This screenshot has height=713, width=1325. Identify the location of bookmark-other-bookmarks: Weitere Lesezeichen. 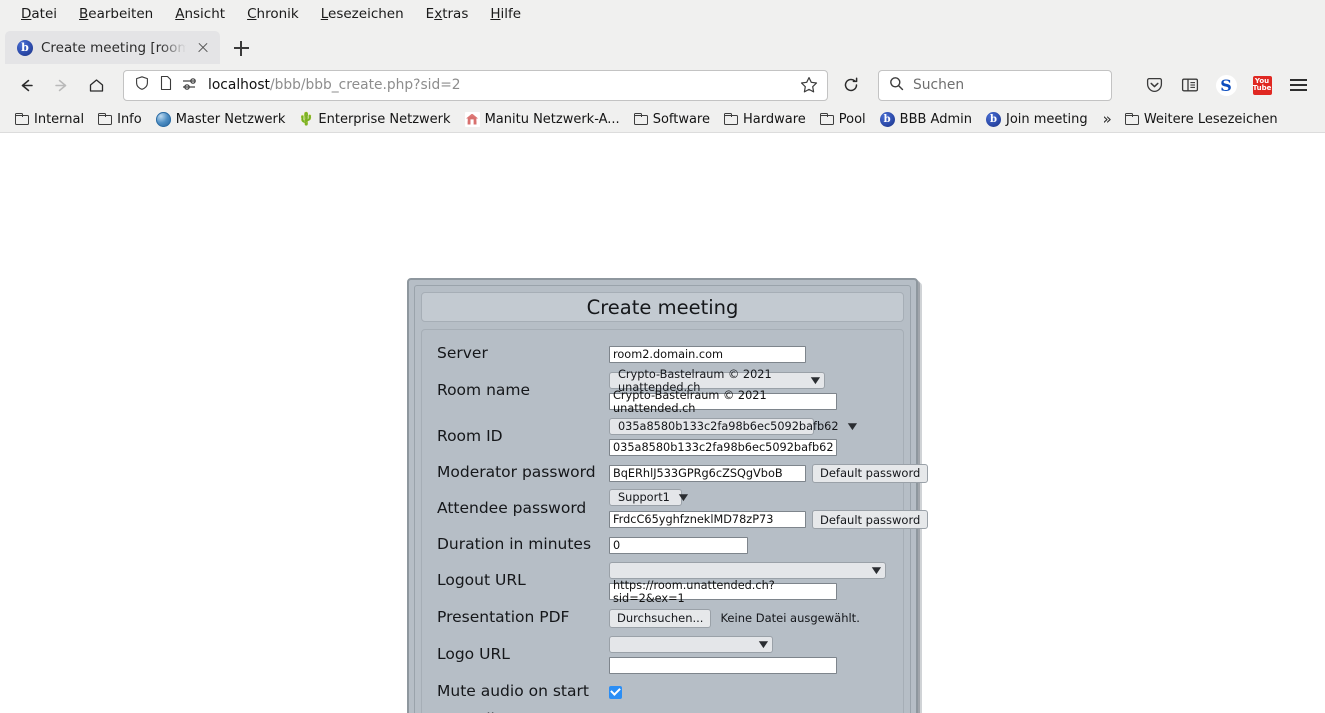
(1201, 119).